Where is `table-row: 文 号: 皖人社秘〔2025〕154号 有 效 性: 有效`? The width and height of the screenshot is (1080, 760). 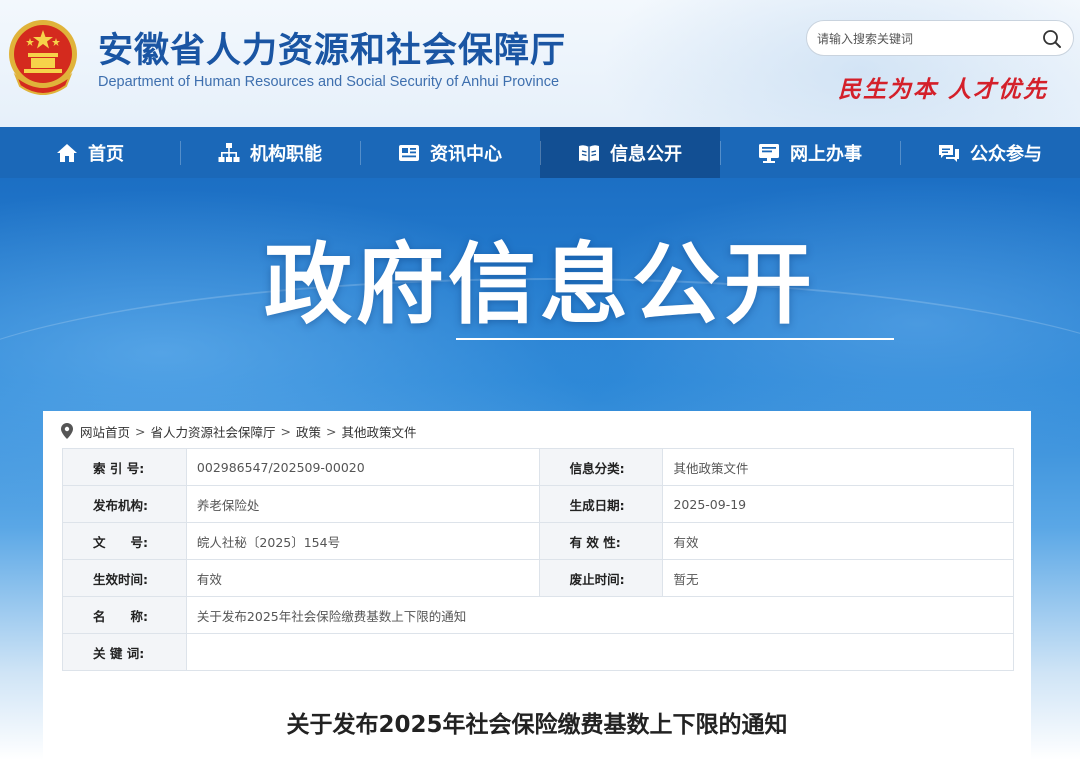 table-row: 文 号: 皖人社秘〔2025〕154号 有 效 性: 有效 is located at coordinates (538, 541).